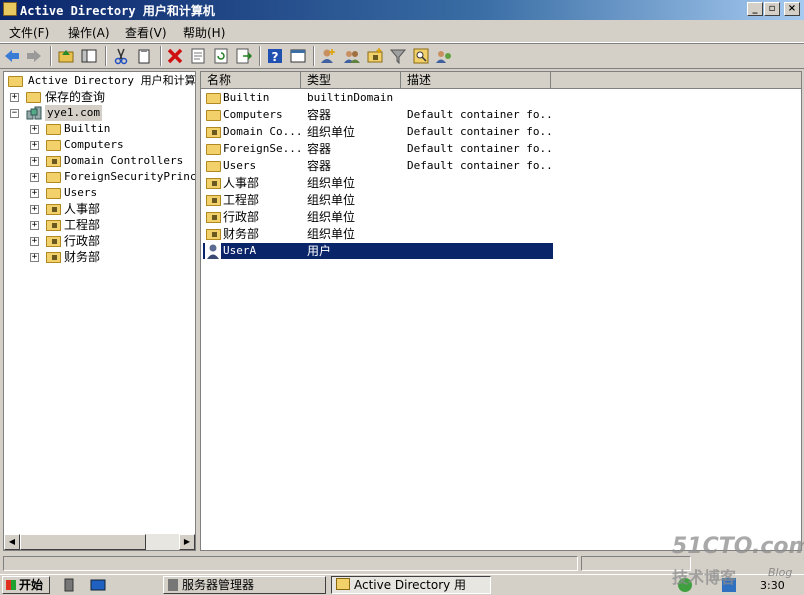 This screenshot has height=595, width=804. Describe the element at coordinates (476, 80) in the screenshot. I see `column-header-description: 描述` at that location.